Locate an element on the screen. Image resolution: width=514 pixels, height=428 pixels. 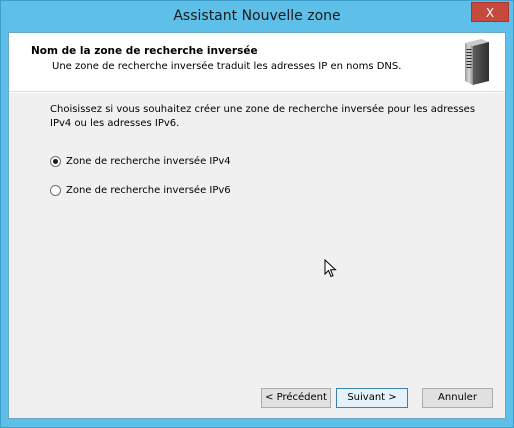
option-ipv6-label: Zone de recherche inversée IPv6 is located at coordinates (148, 190).